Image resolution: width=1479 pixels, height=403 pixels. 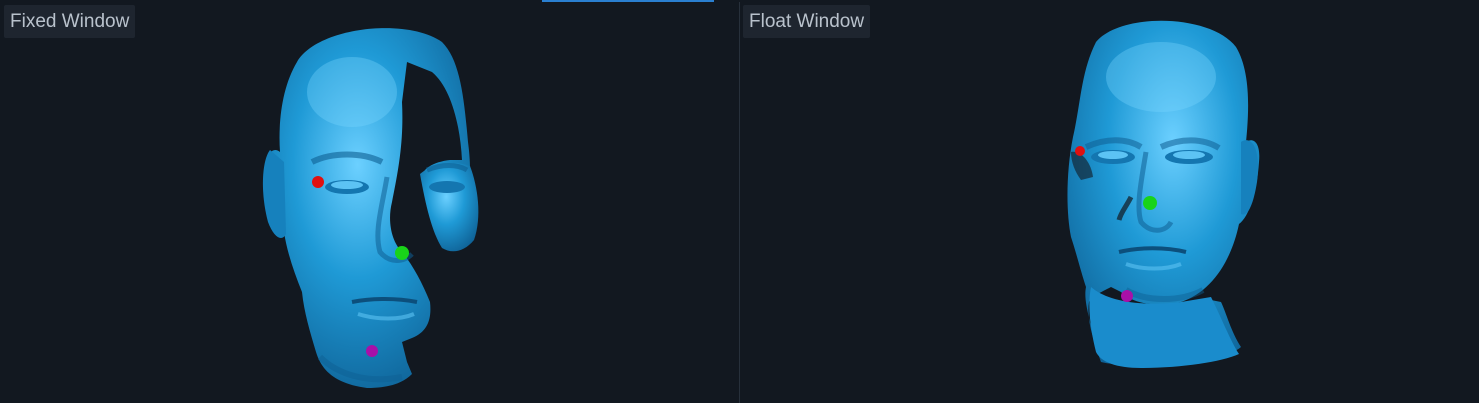 What do you see at coordinates (1127, 296) in the screenshot?
I see `chin-landmark-float` at bounding box center [1127, 296].